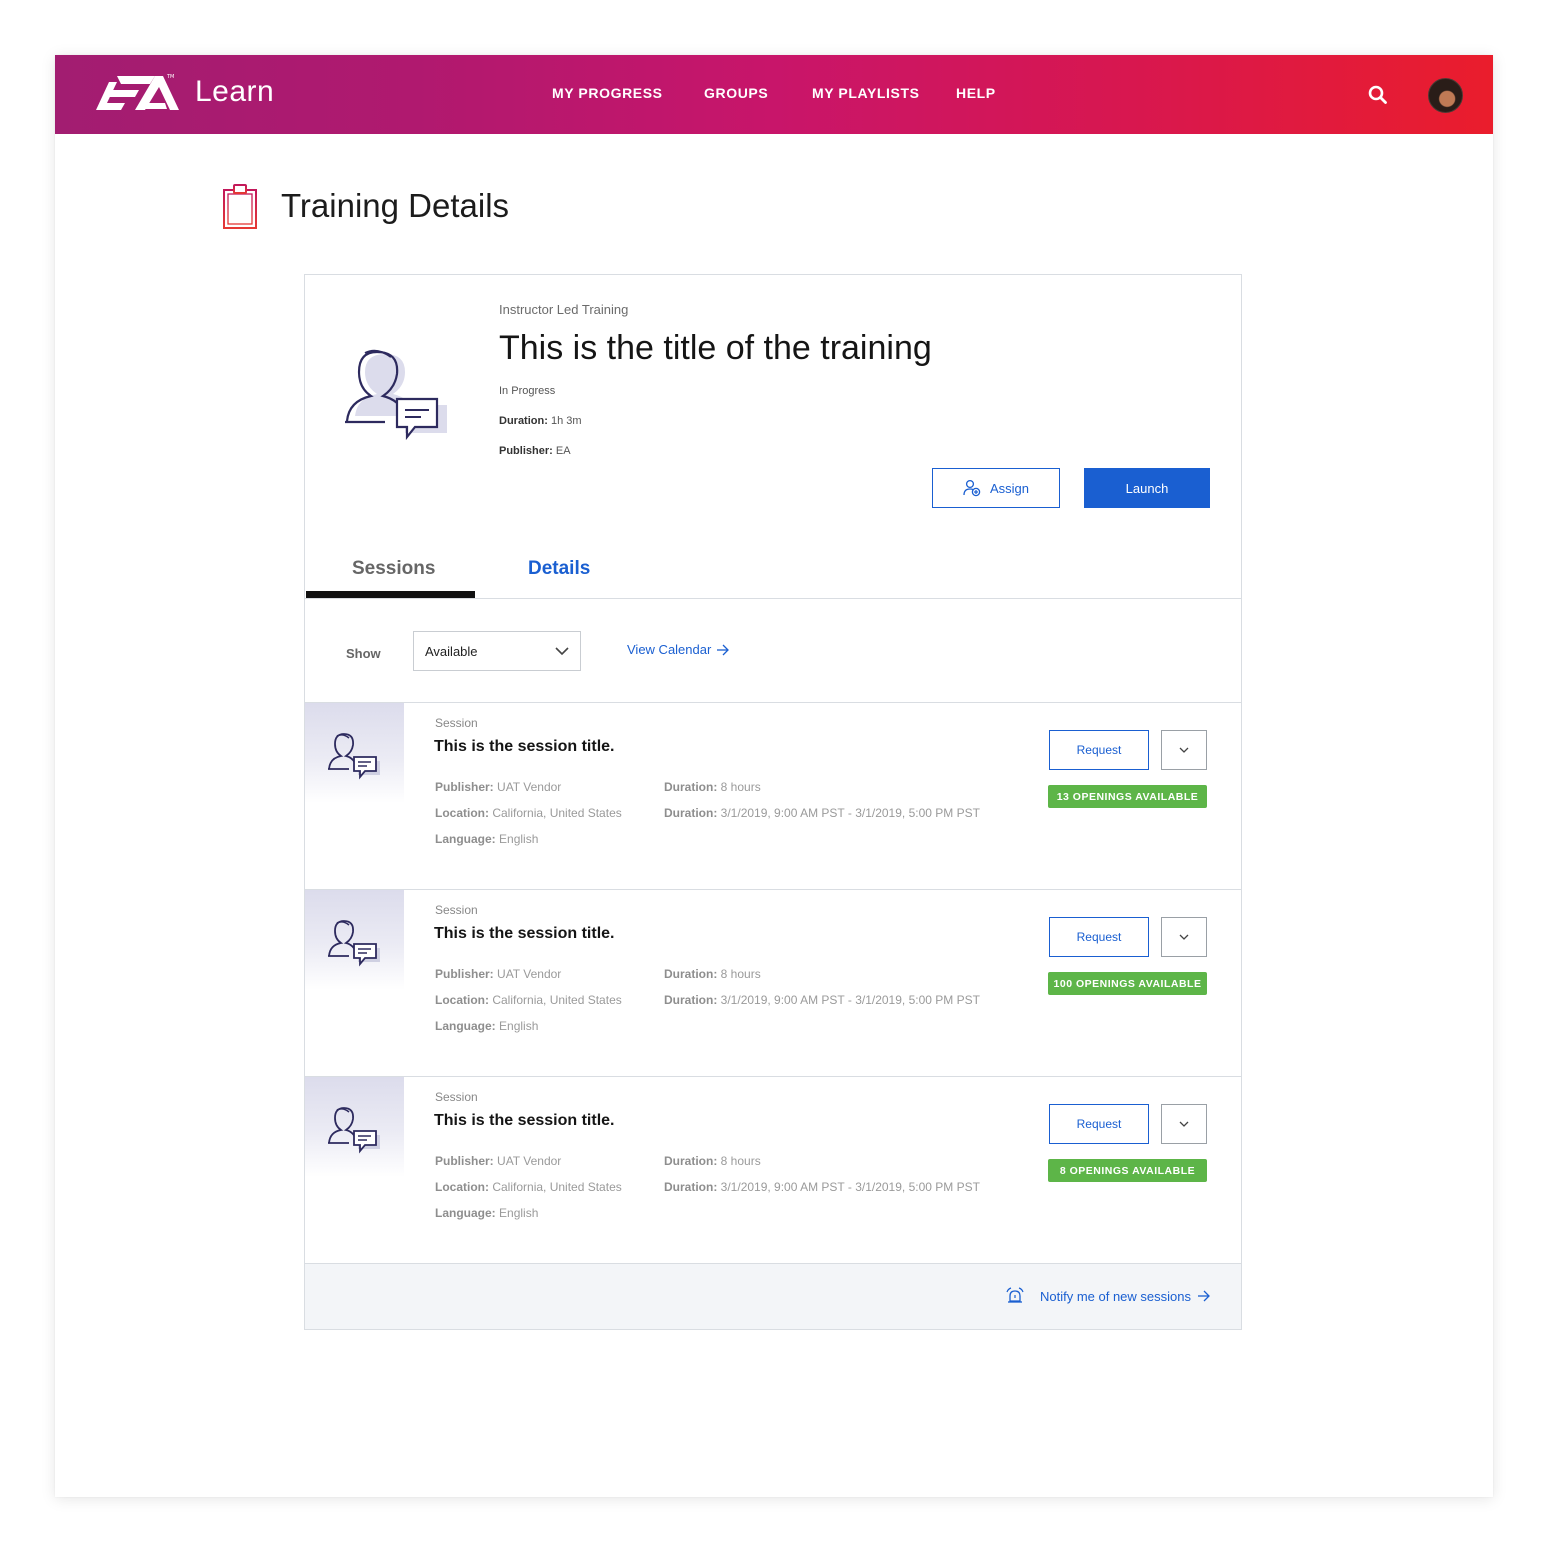 Image resolution: width=1548 pixels, height=1552 pixels. Describe the element at coordinates (526, 451) in the screenshot. I see `publisher-label: Publisher:` at that location.